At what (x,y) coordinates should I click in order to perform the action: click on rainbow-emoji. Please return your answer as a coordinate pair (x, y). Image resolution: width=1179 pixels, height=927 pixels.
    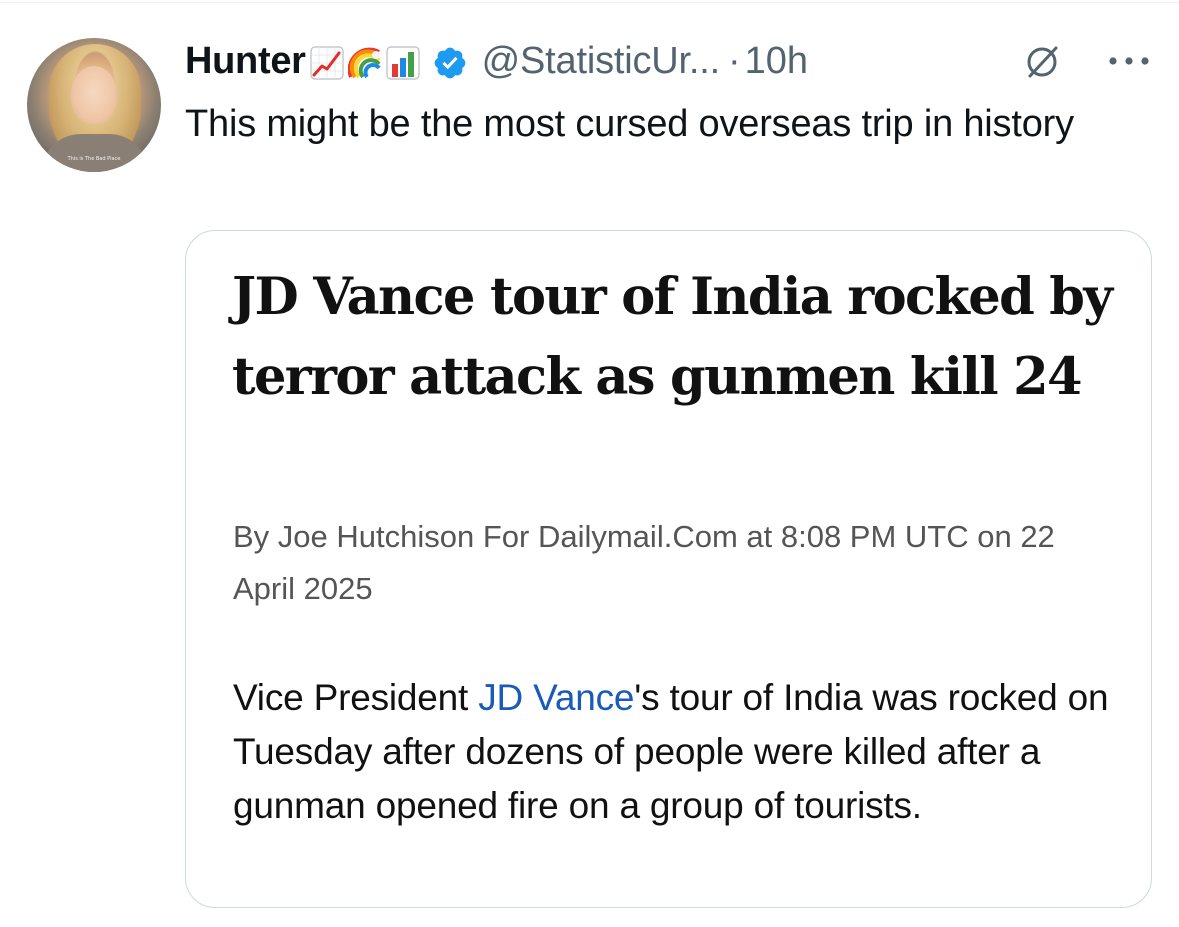
    Looking at the image, I should click on (364, 63).